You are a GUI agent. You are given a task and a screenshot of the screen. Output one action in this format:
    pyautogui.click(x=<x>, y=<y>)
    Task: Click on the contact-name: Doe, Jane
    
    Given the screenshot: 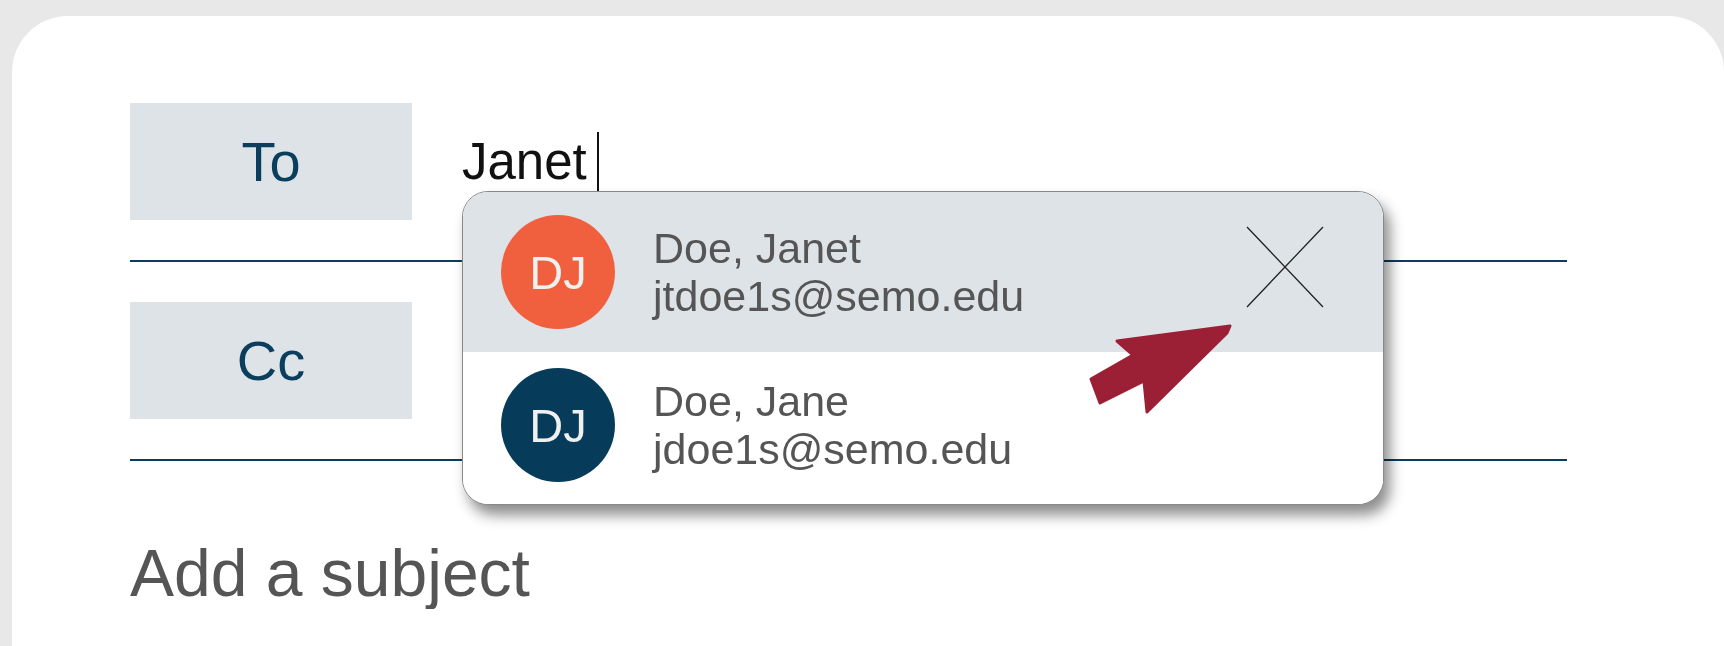 What is the action you would take?
    pyautogui.click(x=752, y=401)
    